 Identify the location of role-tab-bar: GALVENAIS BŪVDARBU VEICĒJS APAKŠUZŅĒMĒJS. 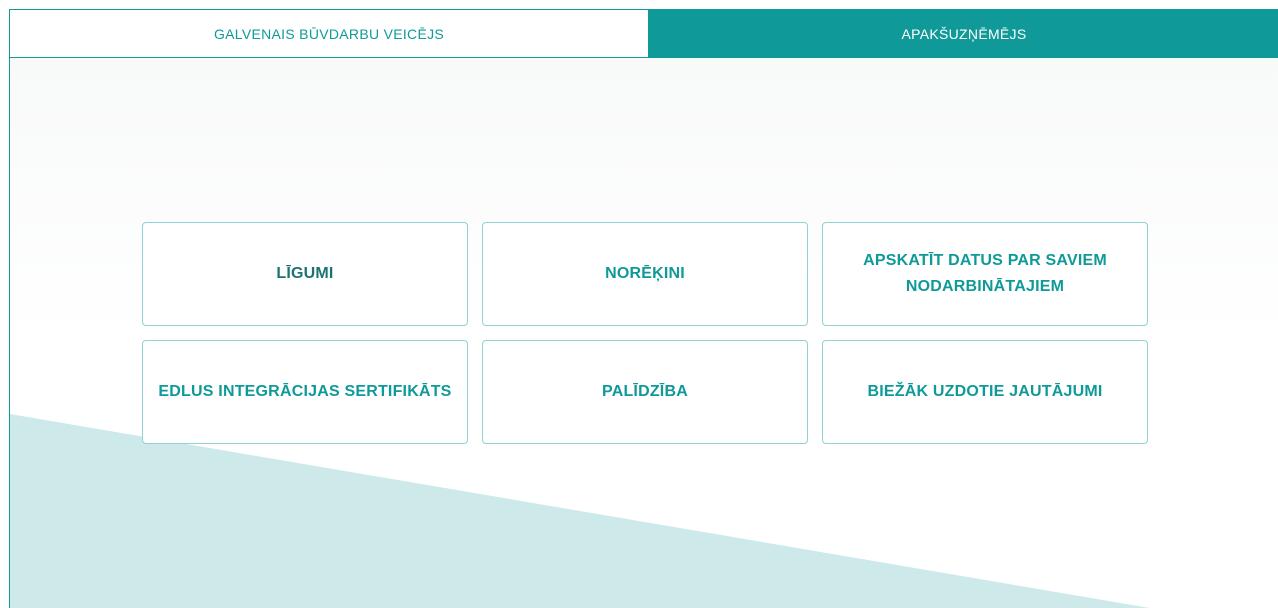
(644, 34).